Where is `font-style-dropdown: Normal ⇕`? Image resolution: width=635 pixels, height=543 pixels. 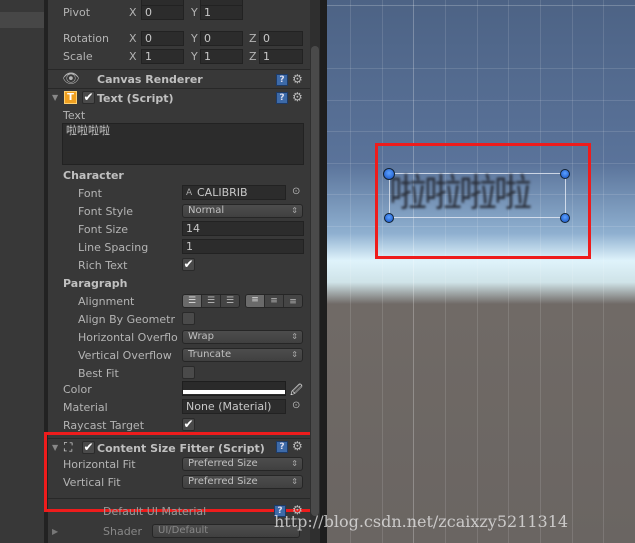
font-style-dropdown: Normal ⇕ is located at coordinates (242, 211).